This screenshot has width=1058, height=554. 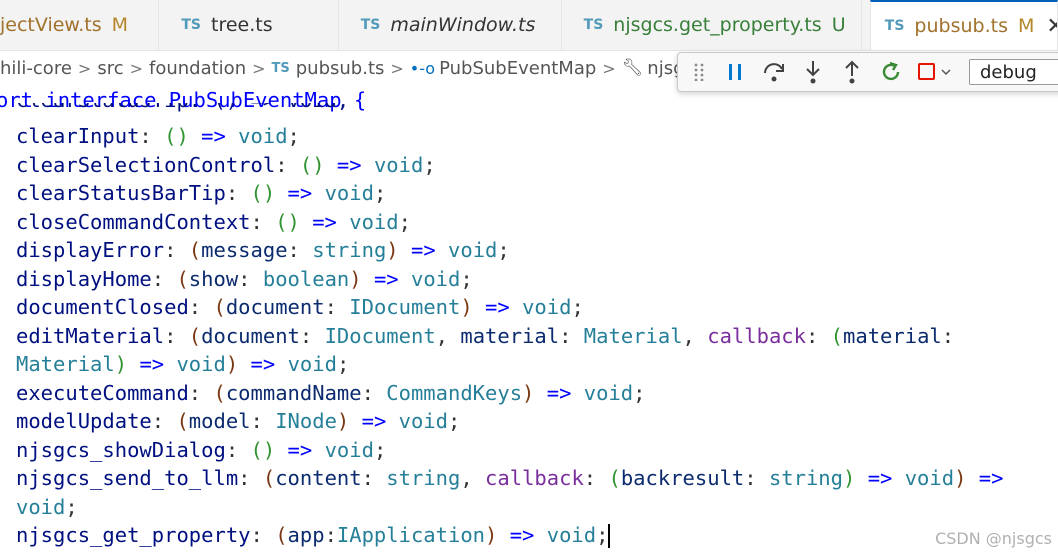 I want to click on watermark: CSDN @njsgcs, so click(x=993, y=538).